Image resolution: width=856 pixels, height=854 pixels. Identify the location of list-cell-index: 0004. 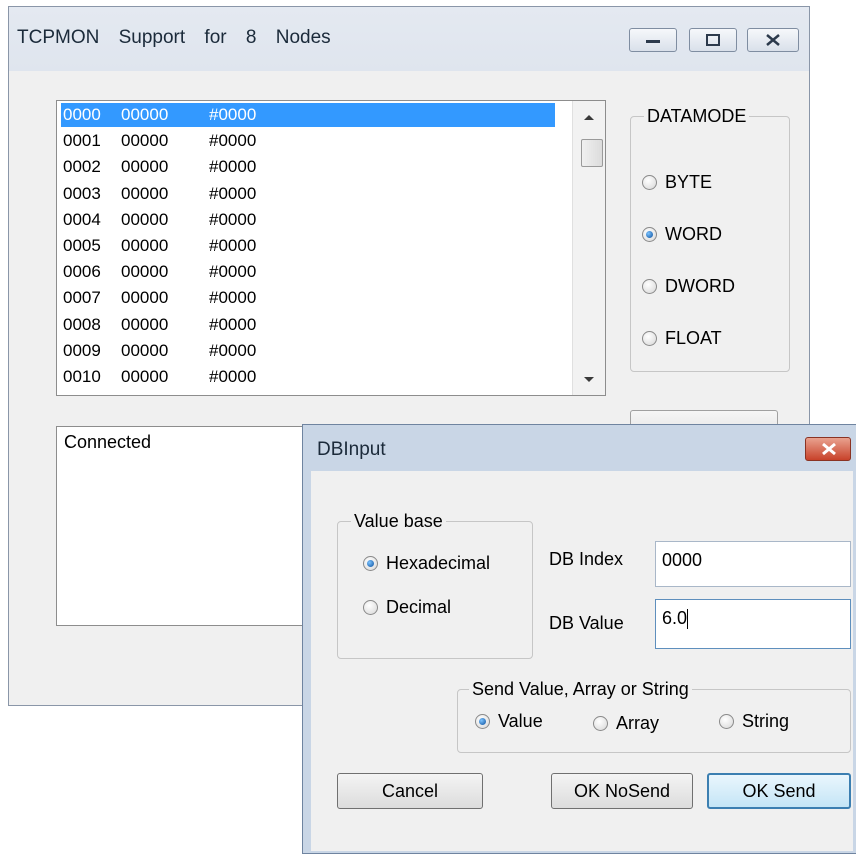
(82, 219).